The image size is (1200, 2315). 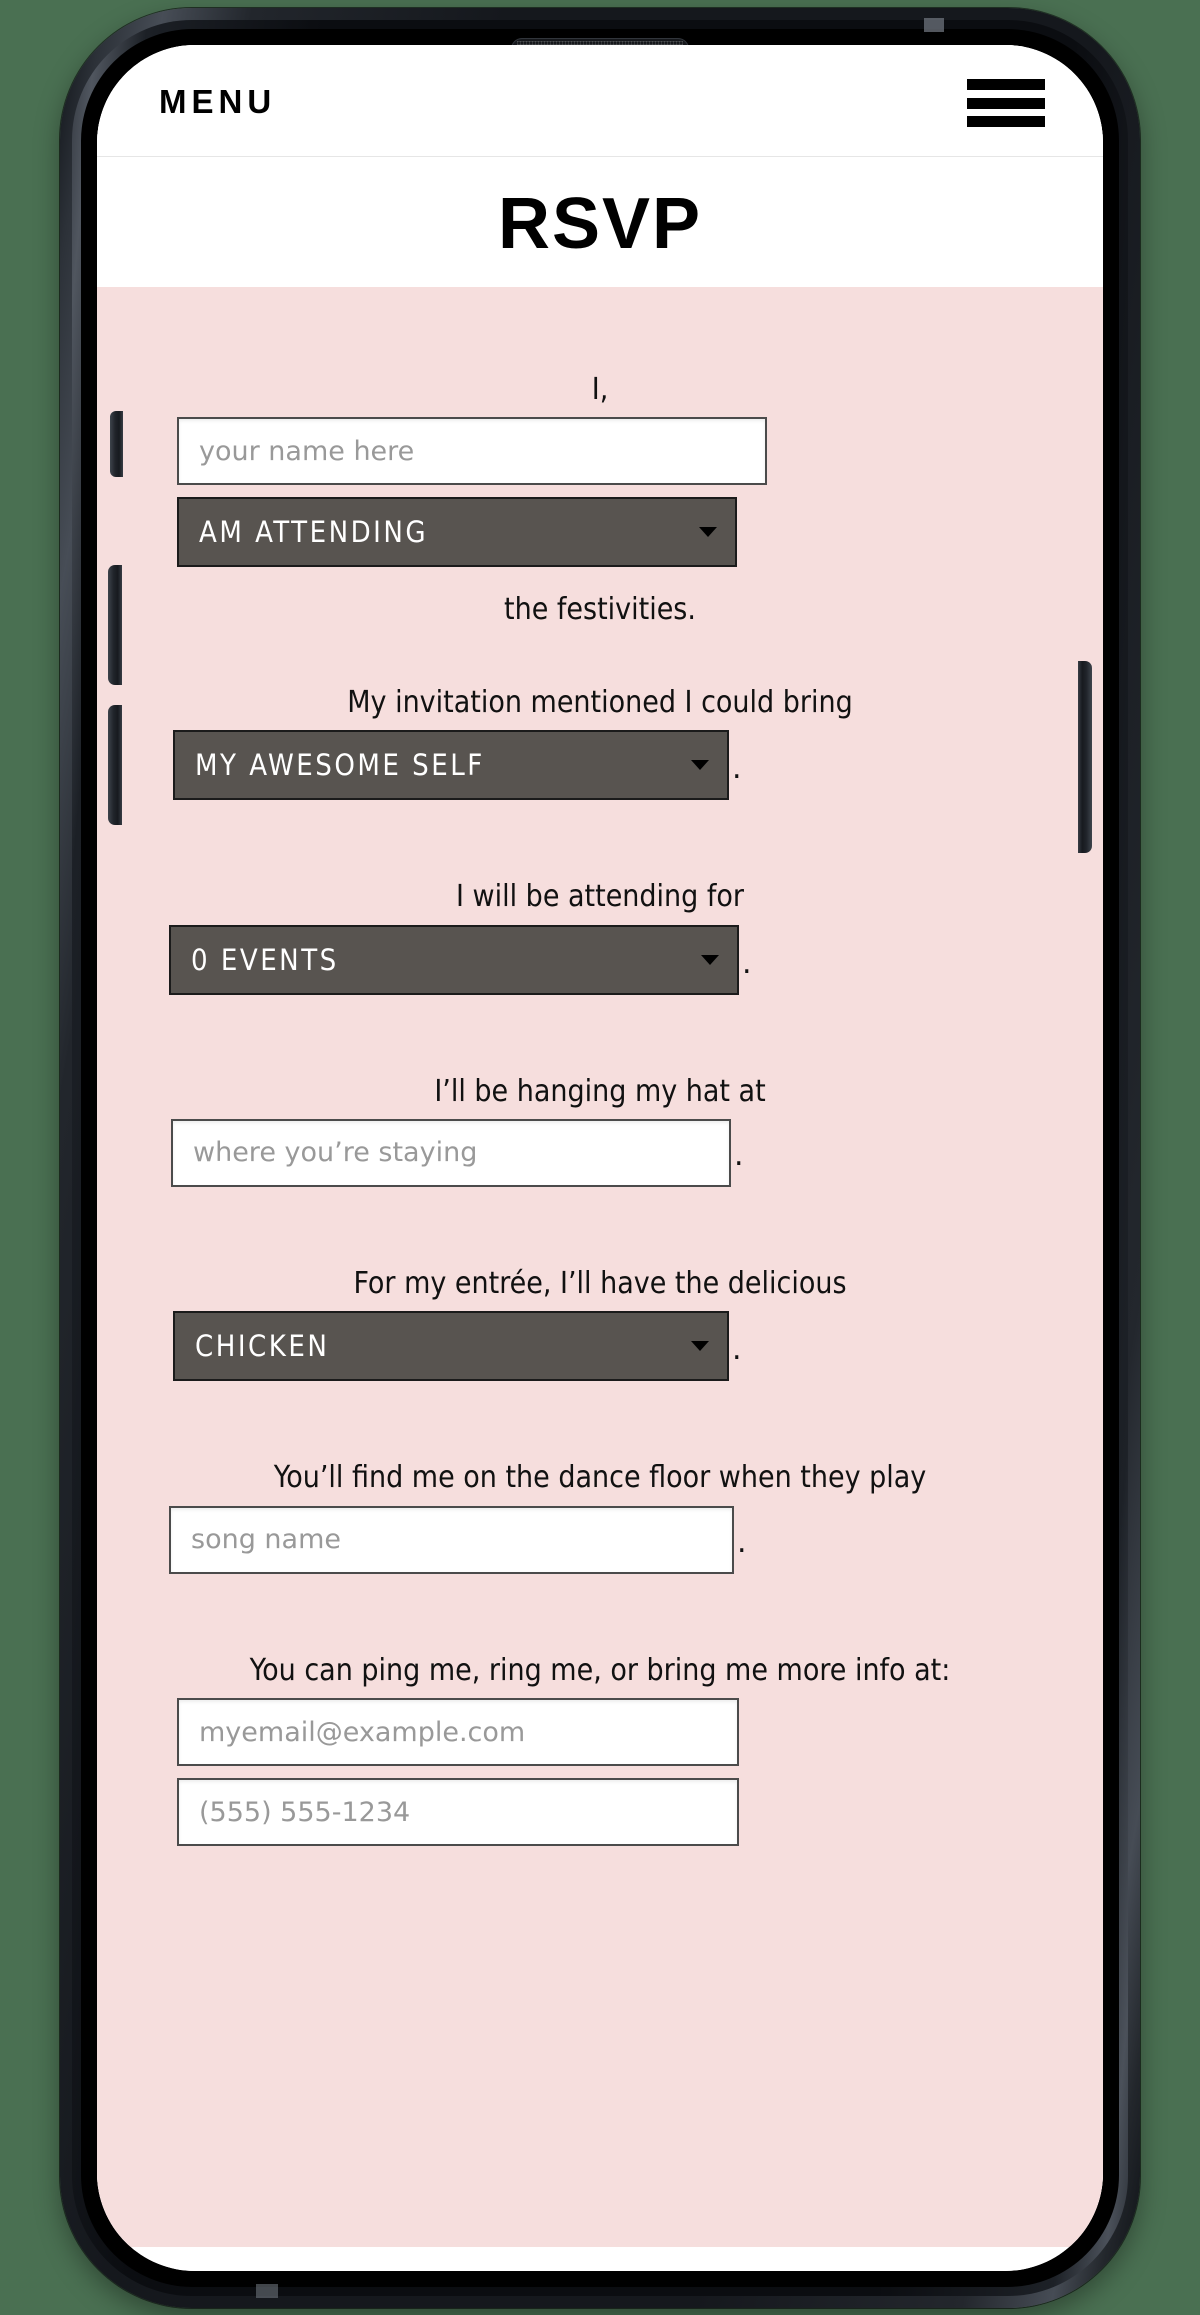 What do you see at coordinates (217, 102) in the screenshot?
I see `menu-label: MENU` at bounding box center [217, 102].